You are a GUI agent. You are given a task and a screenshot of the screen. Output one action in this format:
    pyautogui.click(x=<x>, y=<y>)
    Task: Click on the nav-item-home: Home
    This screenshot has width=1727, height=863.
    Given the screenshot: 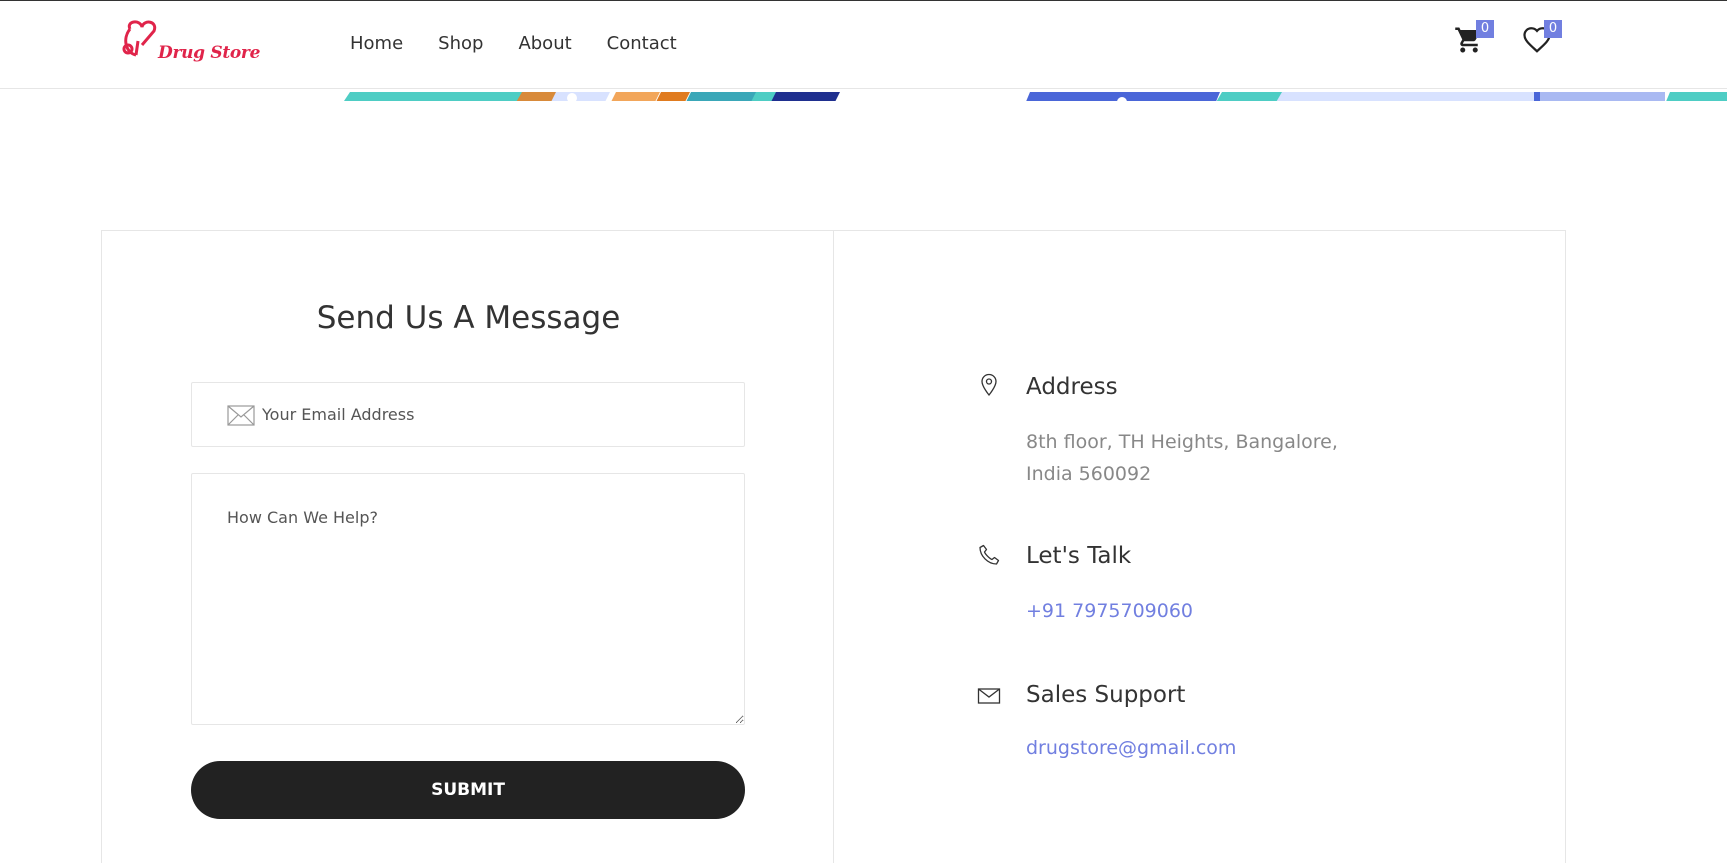 What is the action you would take?
    pyautogui.click(x=376, y=43)
    